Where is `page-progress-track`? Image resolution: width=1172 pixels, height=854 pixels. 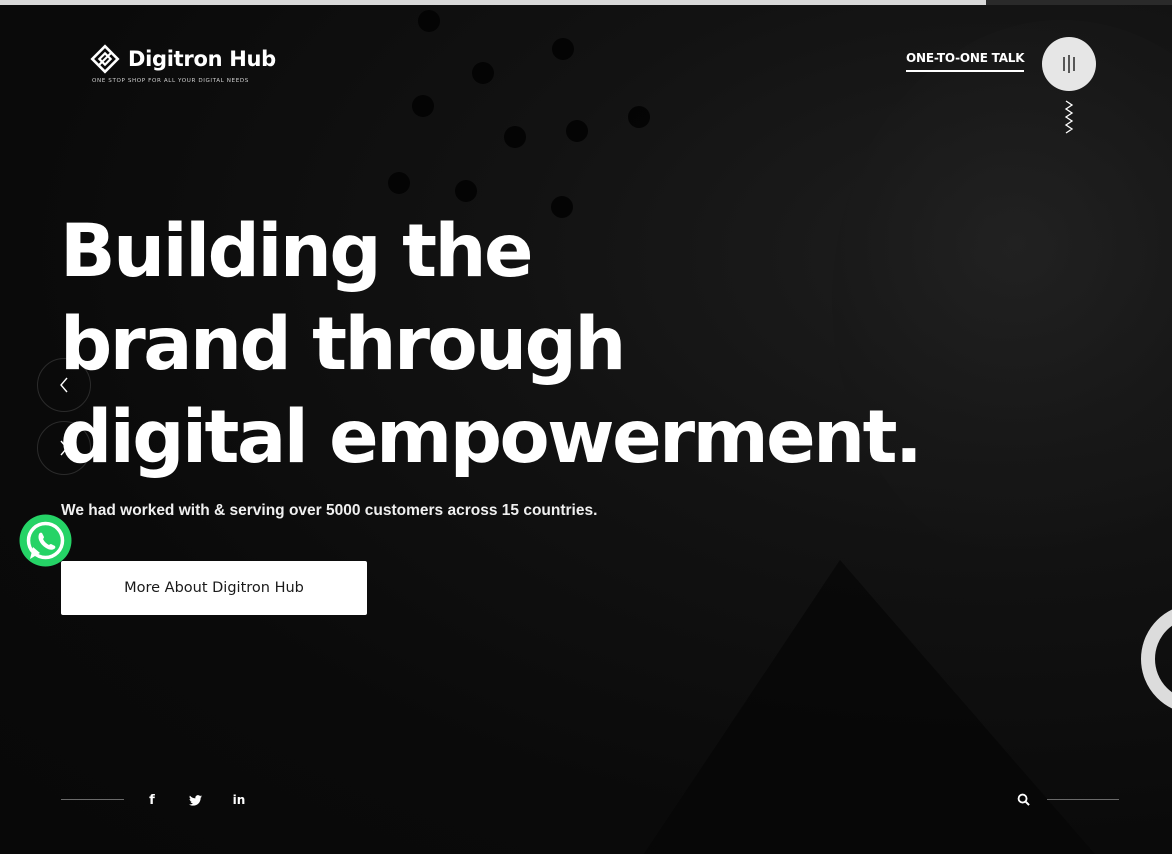 page-progress-track is located at coordinates (1079, 2).